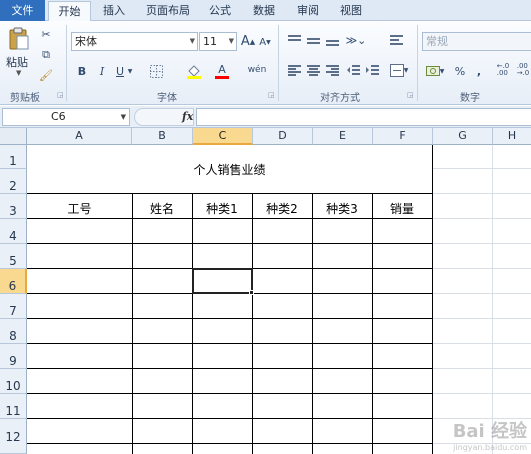  I want to click on increase-indent-icon, so click(372, 70).